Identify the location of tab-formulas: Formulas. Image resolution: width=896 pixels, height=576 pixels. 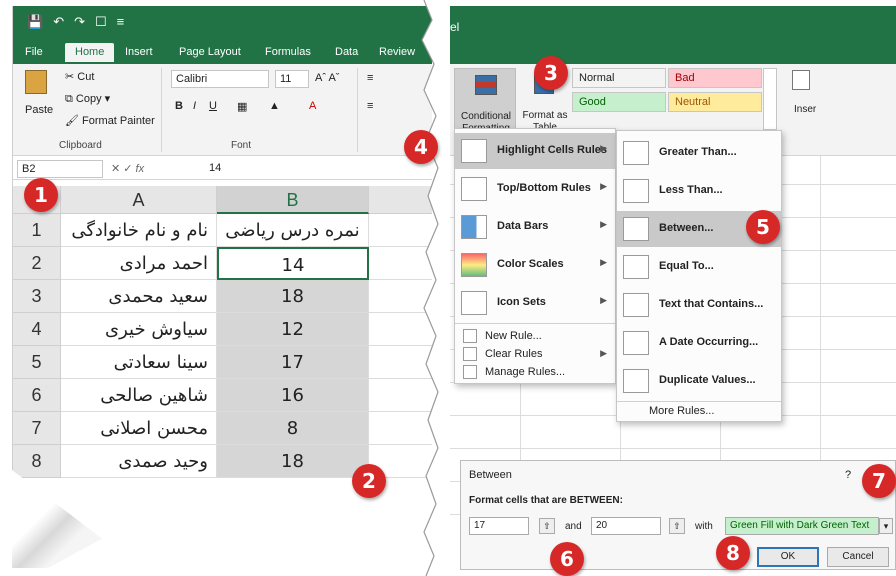
(288, 52).